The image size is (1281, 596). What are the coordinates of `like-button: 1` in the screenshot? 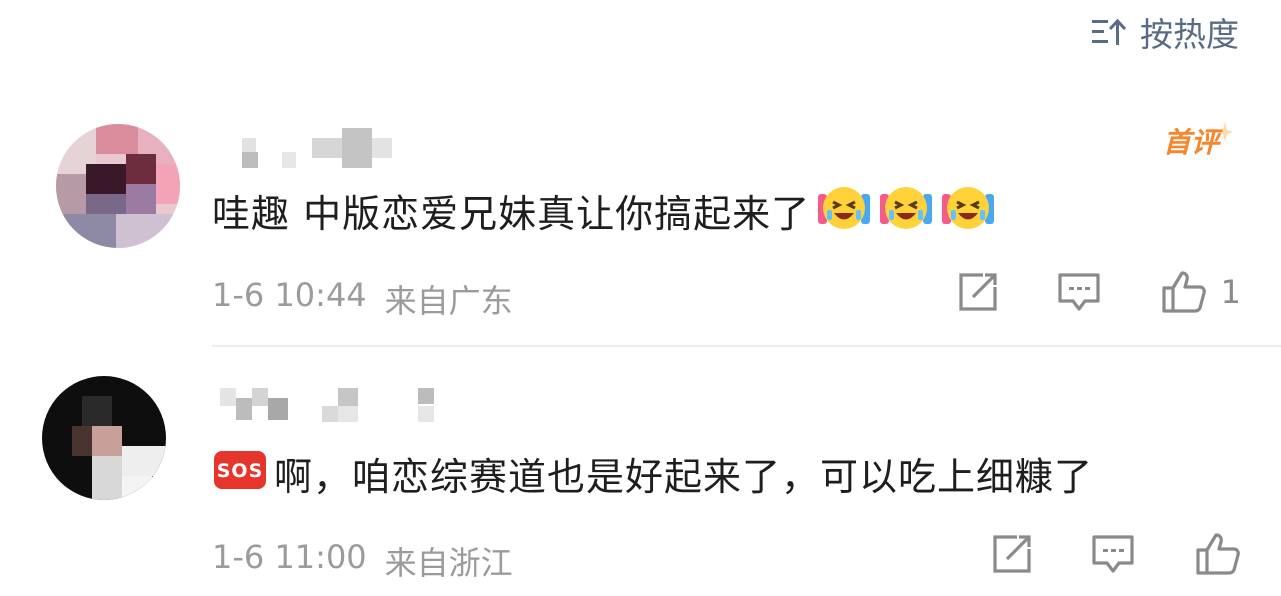 It's located at (1201, 292).